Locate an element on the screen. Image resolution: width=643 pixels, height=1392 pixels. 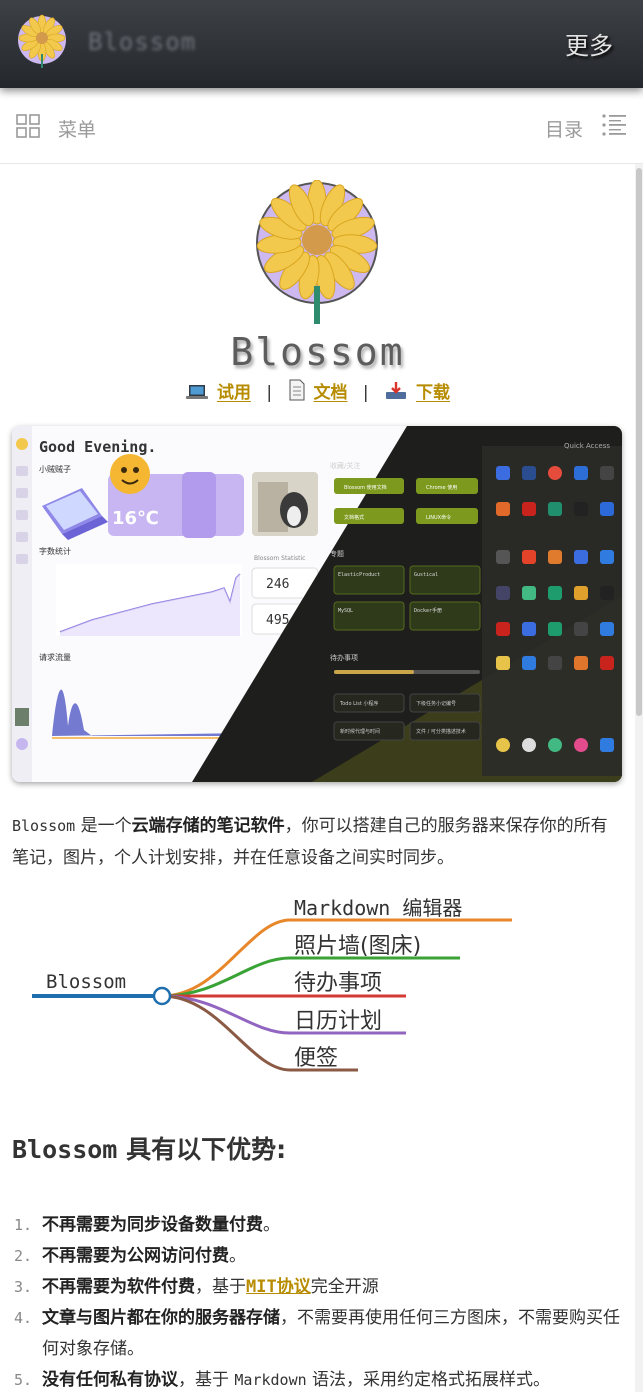
collect-card-3: LINUX命令 is located at coordinates (438, 517).